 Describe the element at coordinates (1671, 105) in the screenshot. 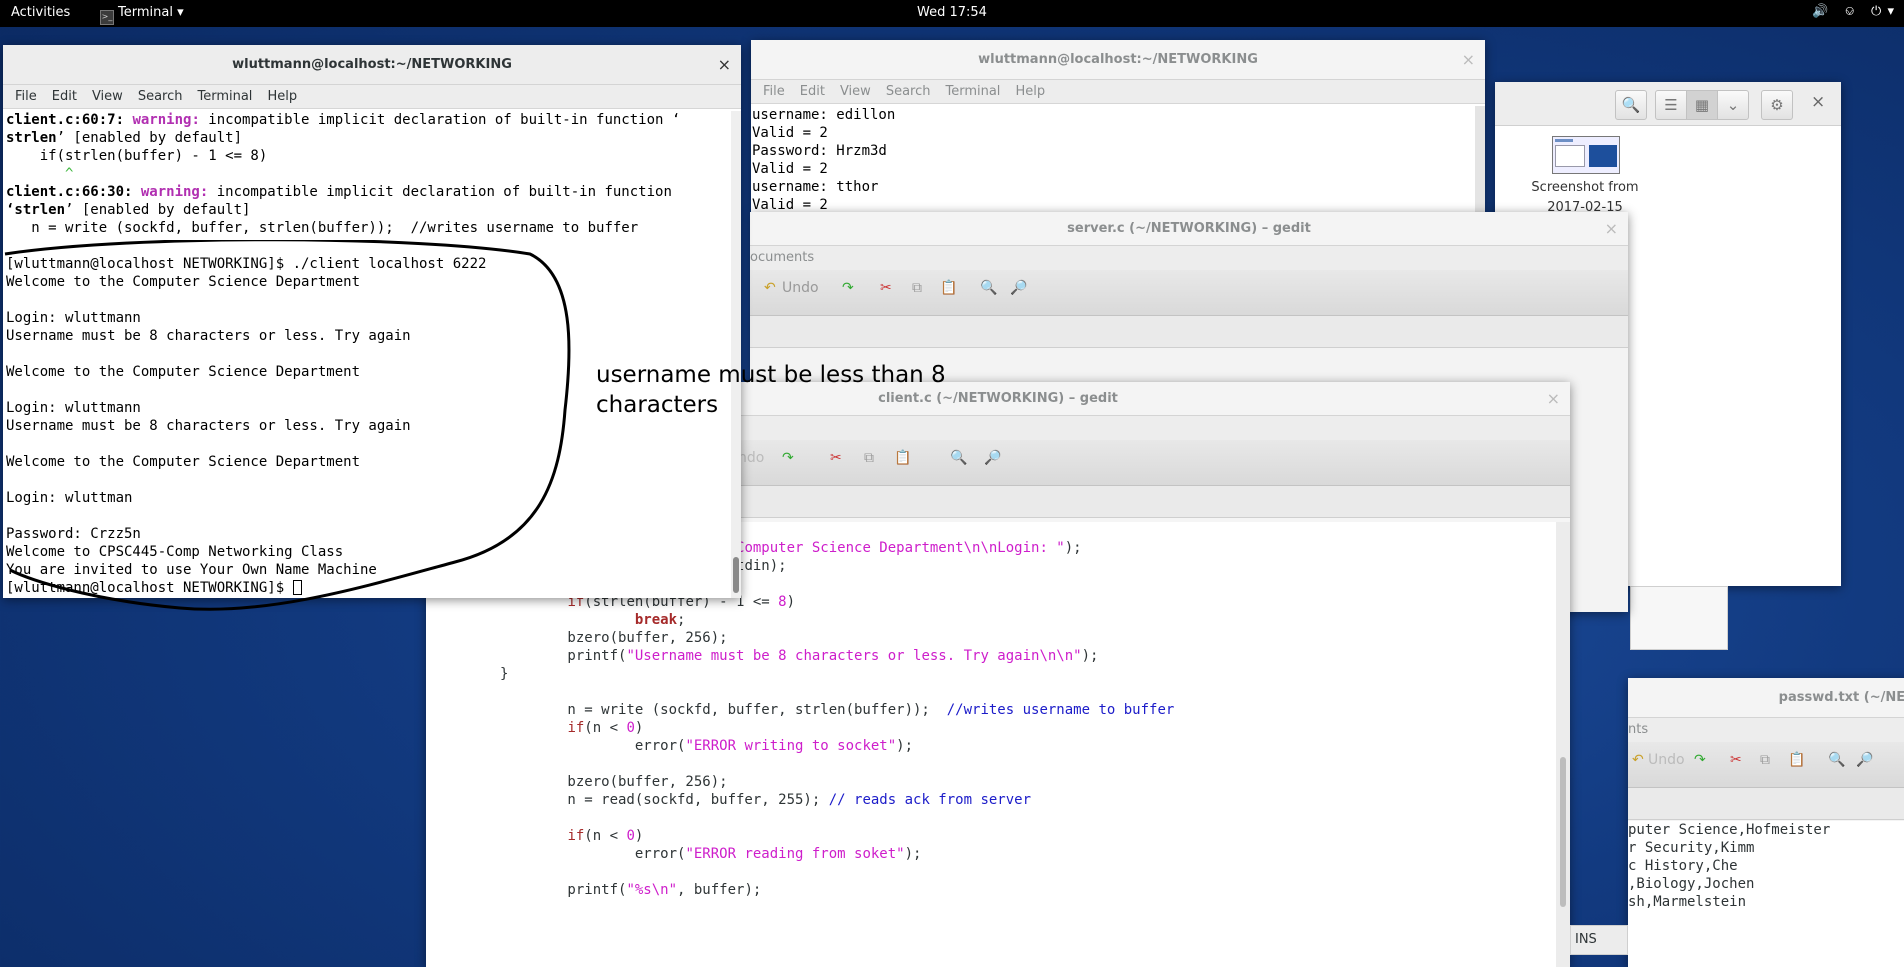

I see `list-view-button: ☰` at that location.